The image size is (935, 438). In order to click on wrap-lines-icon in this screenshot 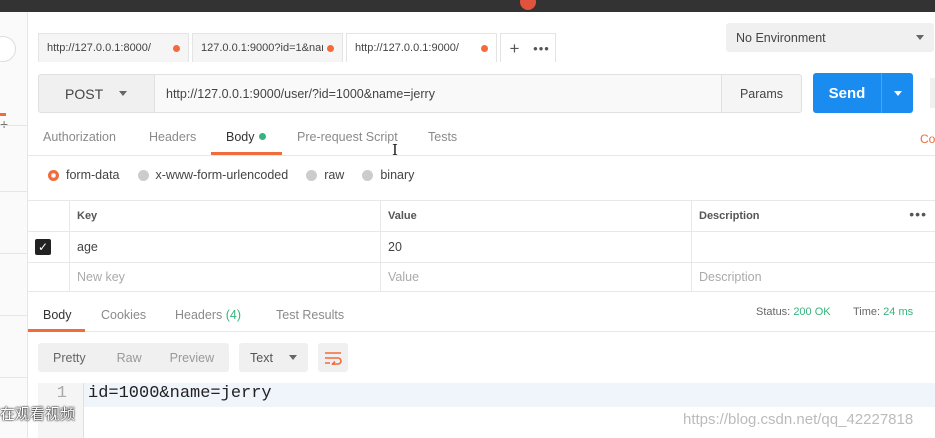, I will do `click(333, 358)`.